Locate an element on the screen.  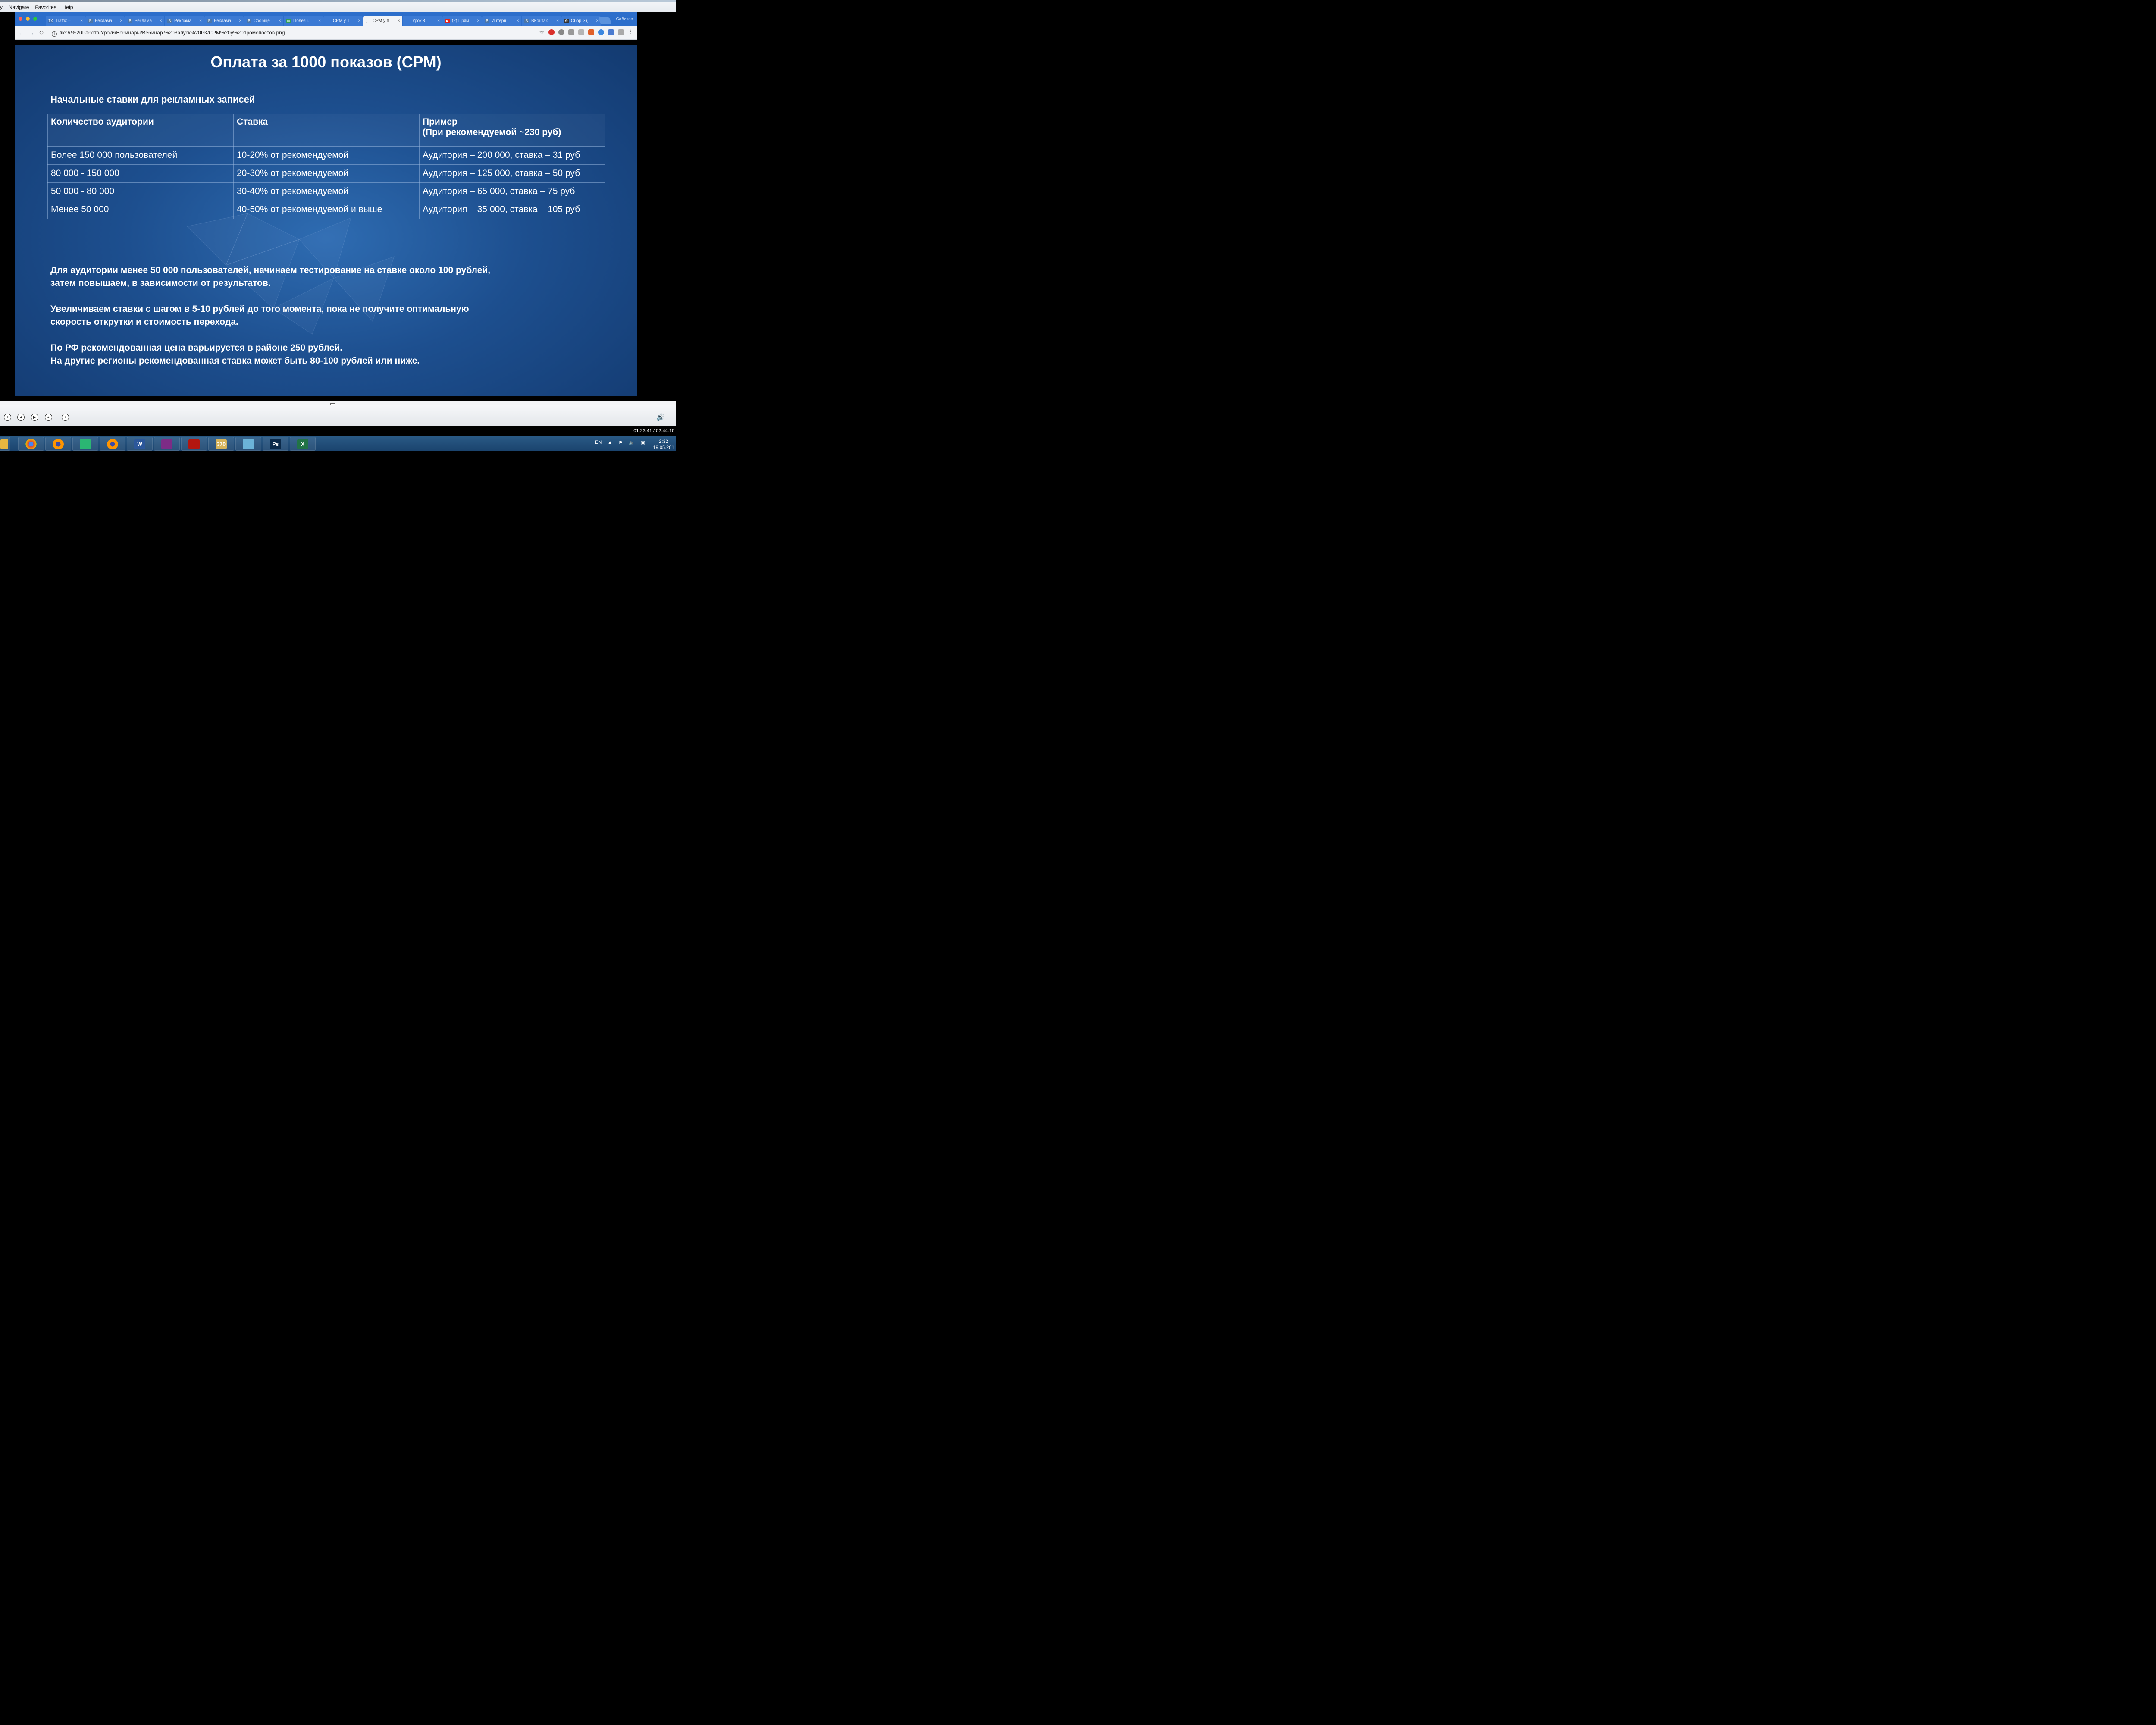
tray-expand-icon: ▲ is located at coordinates (610, 443).